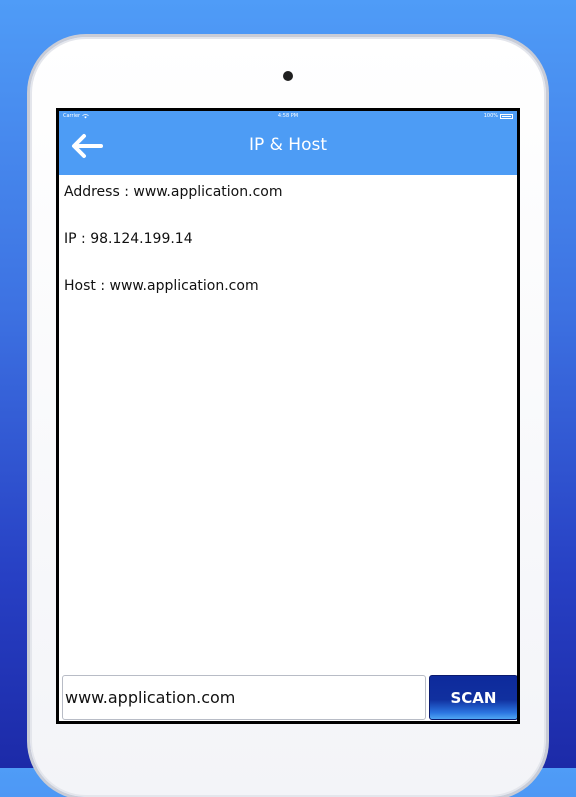 The height and width of the screenshot is (797, 576). Describe the element at coordinates (473, 697) in the screenshot. I see `scan-button: SCAN` at that location.